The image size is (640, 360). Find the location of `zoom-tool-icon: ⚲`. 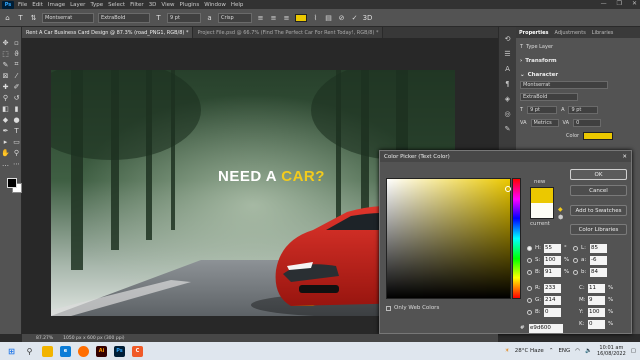

zoom-tool-icon: ⚲ is located at coordinates (16, 152).